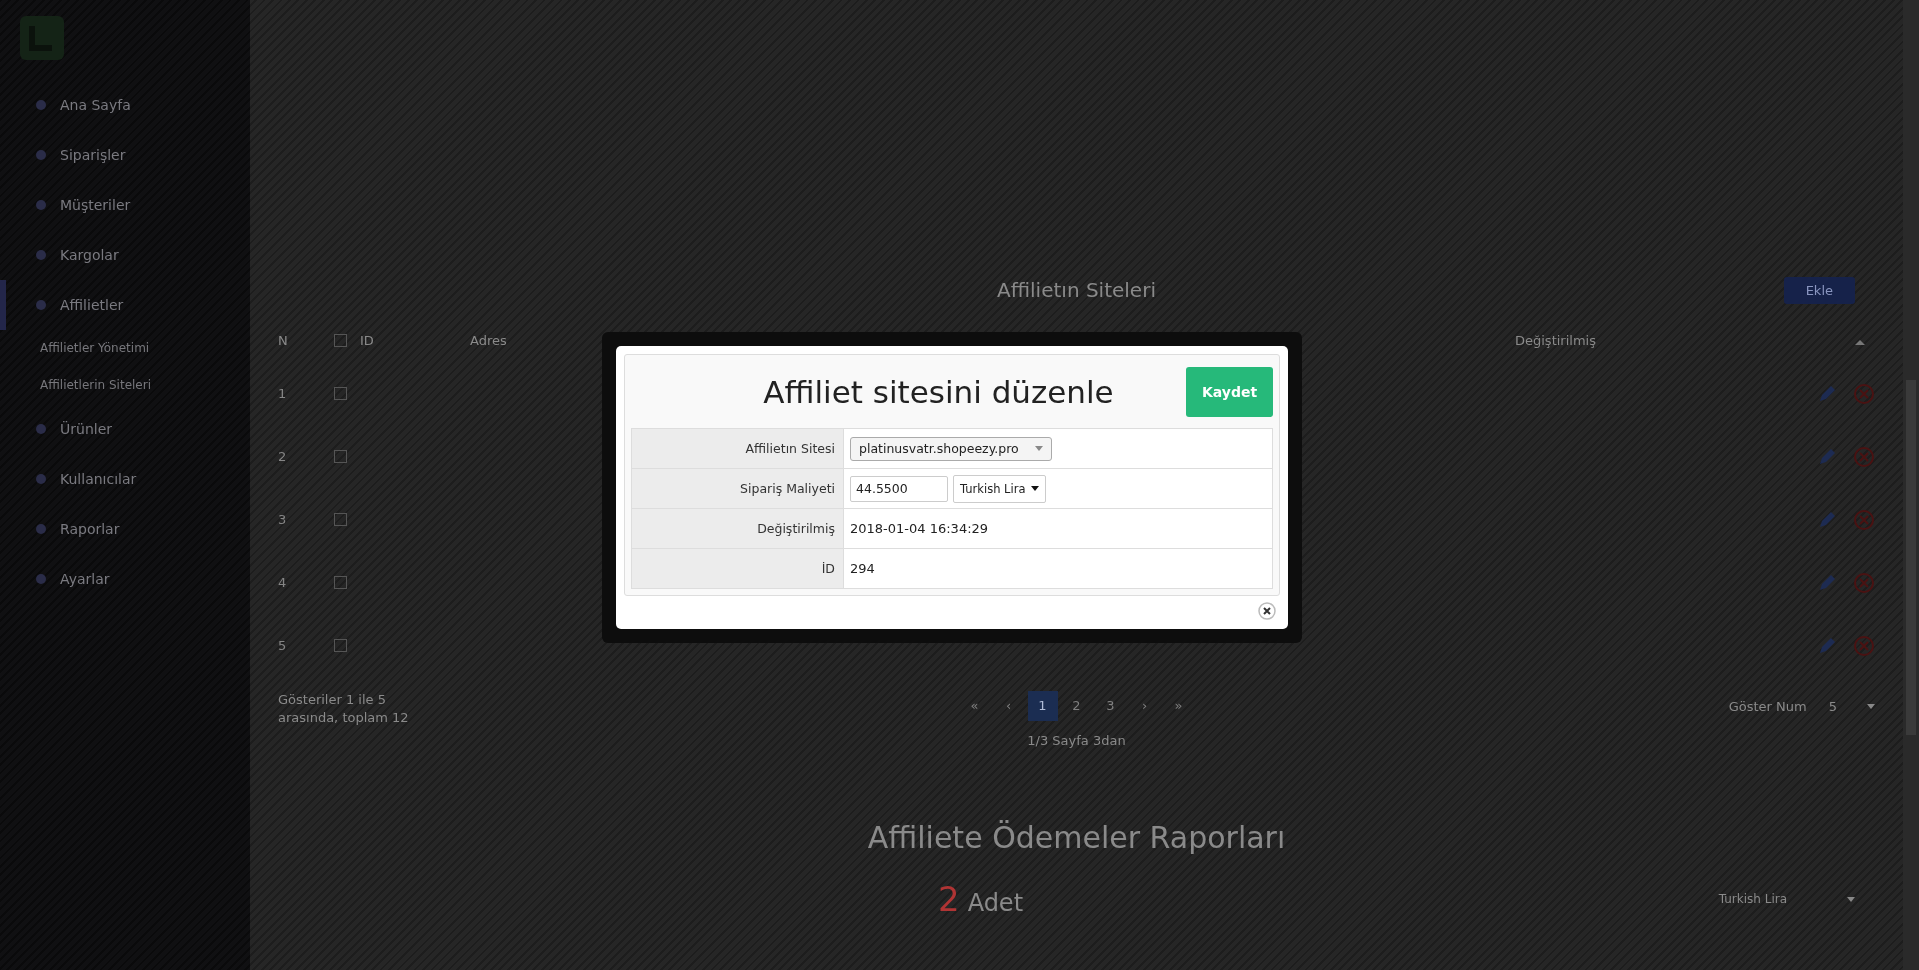  Describe the element at coordinates (919, 528) in the screenshot. I see `field-value: 2018-01-04 16:34:29` at that location.